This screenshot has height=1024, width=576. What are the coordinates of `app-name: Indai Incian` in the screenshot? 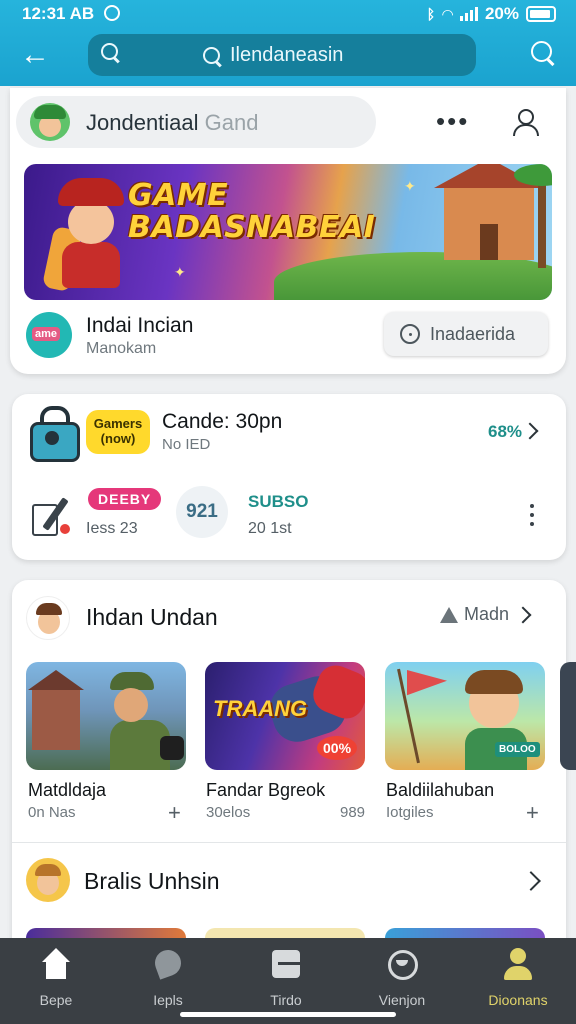 It's located at (140, 325).